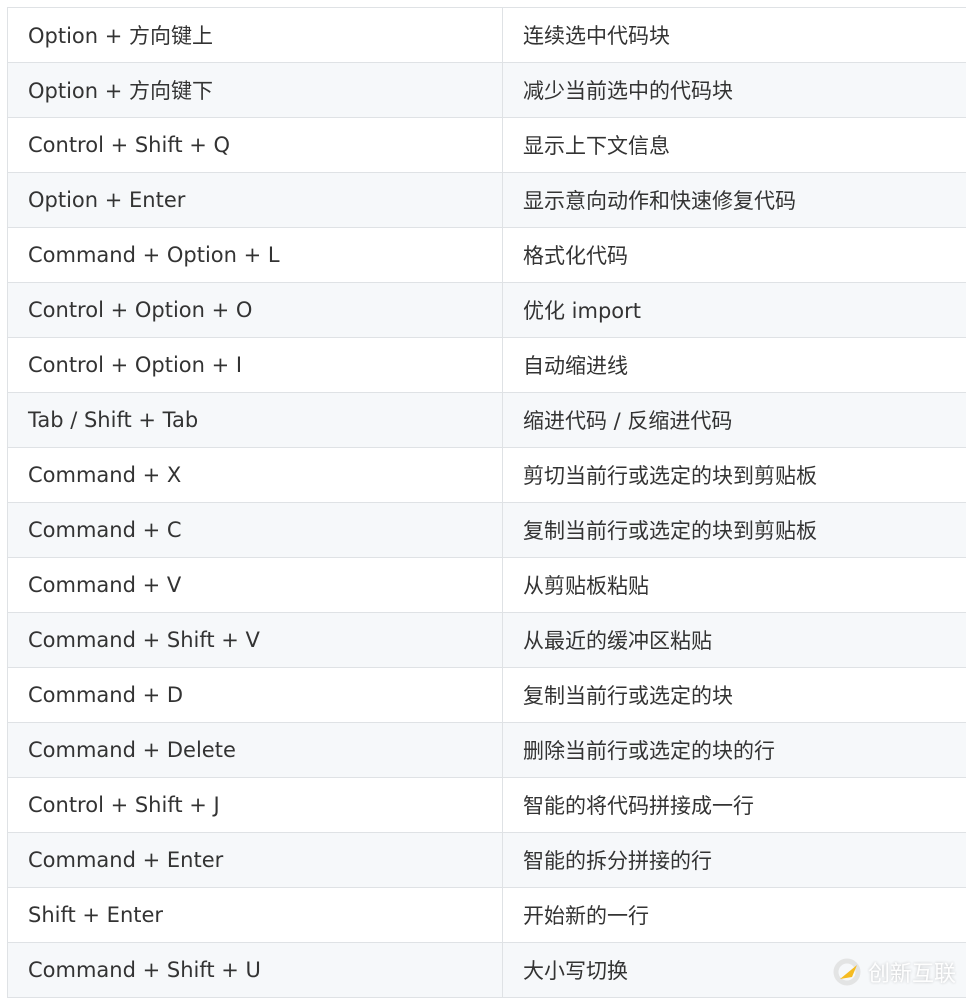 This screenshot has height=1002, width=966. I want to click on table-row: Command + Shift + U 大小写切换, so click(486, 970).